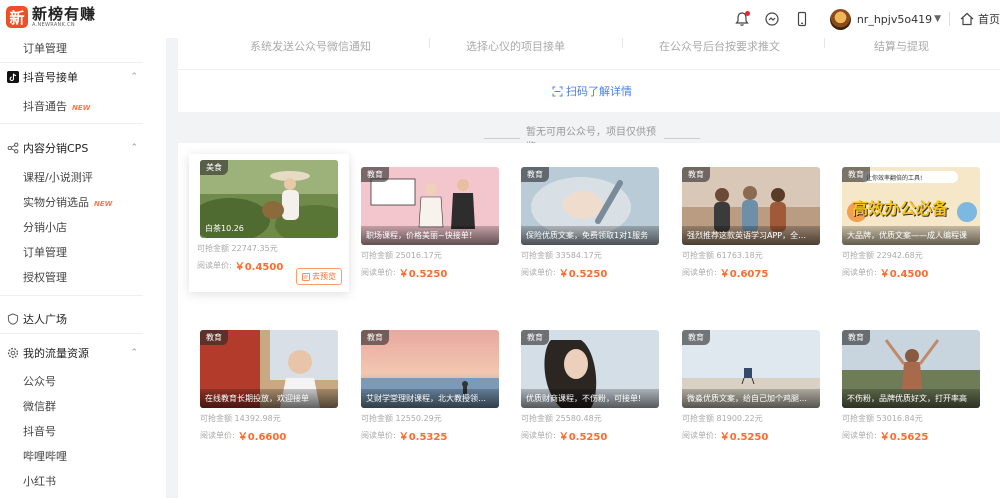  Describe the element at coordinates (590, 206) in the screenshot. I see `card-thumbnail: 教育 保险优质文案，免费领取1对1服务` at that location.